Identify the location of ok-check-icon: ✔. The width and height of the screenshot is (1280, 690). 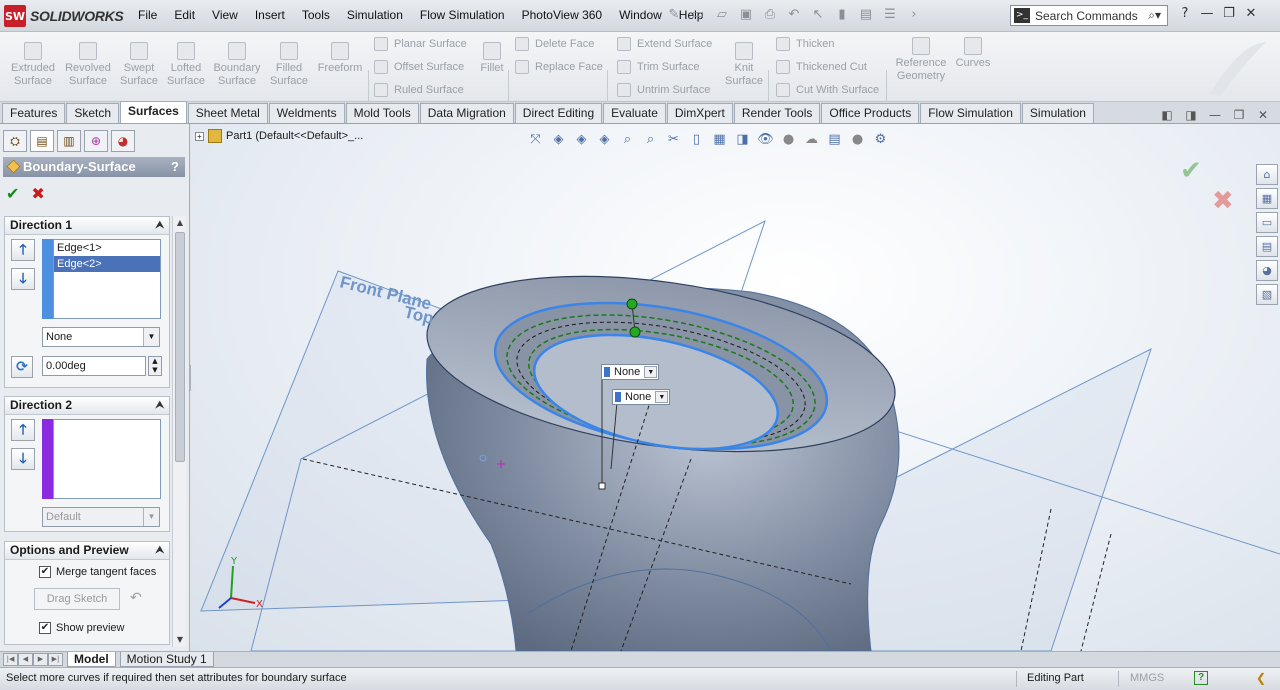
(12, 193).